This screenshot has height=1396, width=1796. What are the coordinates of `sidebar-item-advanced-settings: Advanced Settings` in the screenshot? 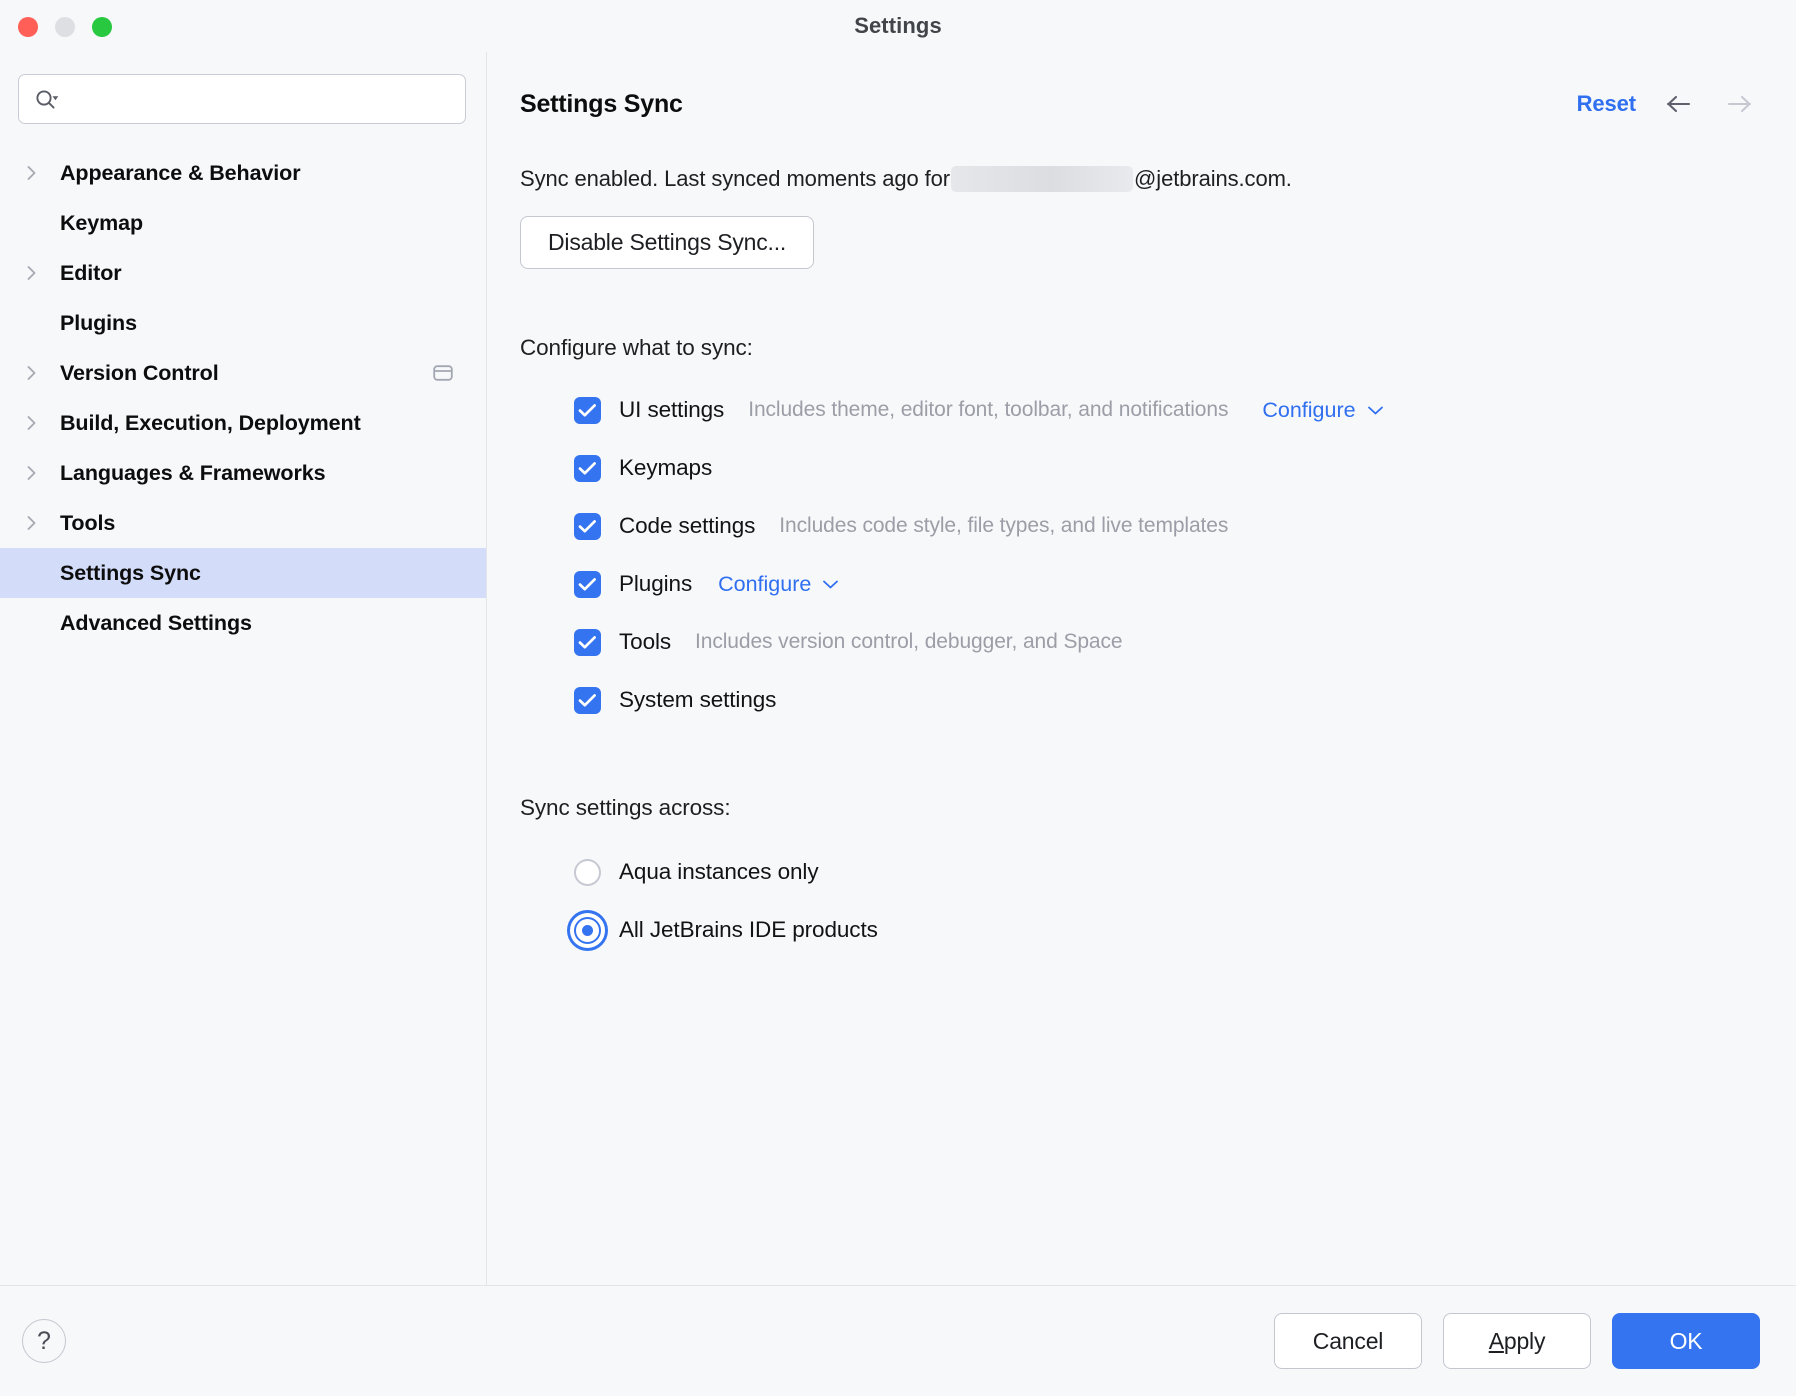 It's located at (243, 623).